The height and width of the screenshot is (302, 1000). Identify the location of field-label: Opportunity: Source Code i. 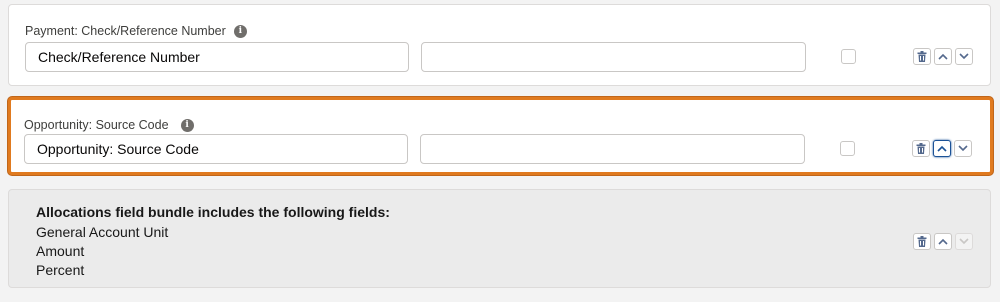
(109, 125).